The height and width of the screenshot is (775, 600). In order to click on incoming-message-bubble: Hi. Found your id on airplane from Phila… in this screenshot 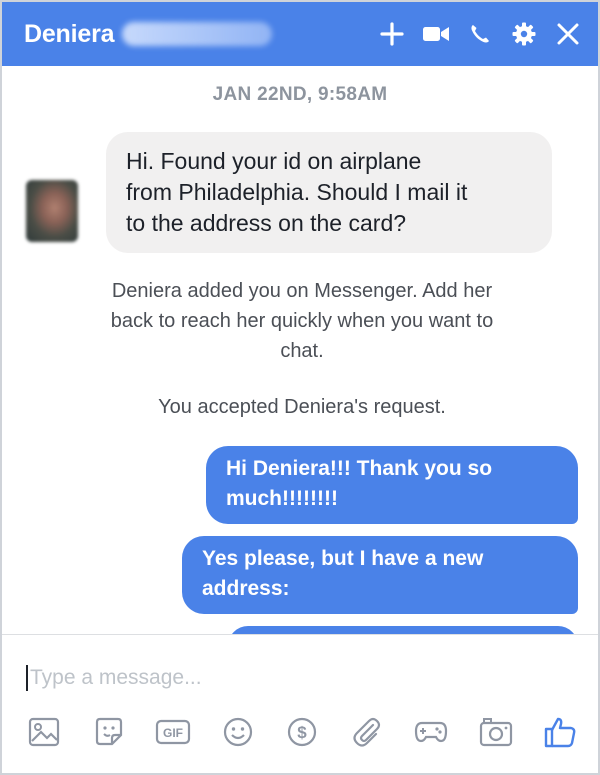, I will do `click(329, 192)`.